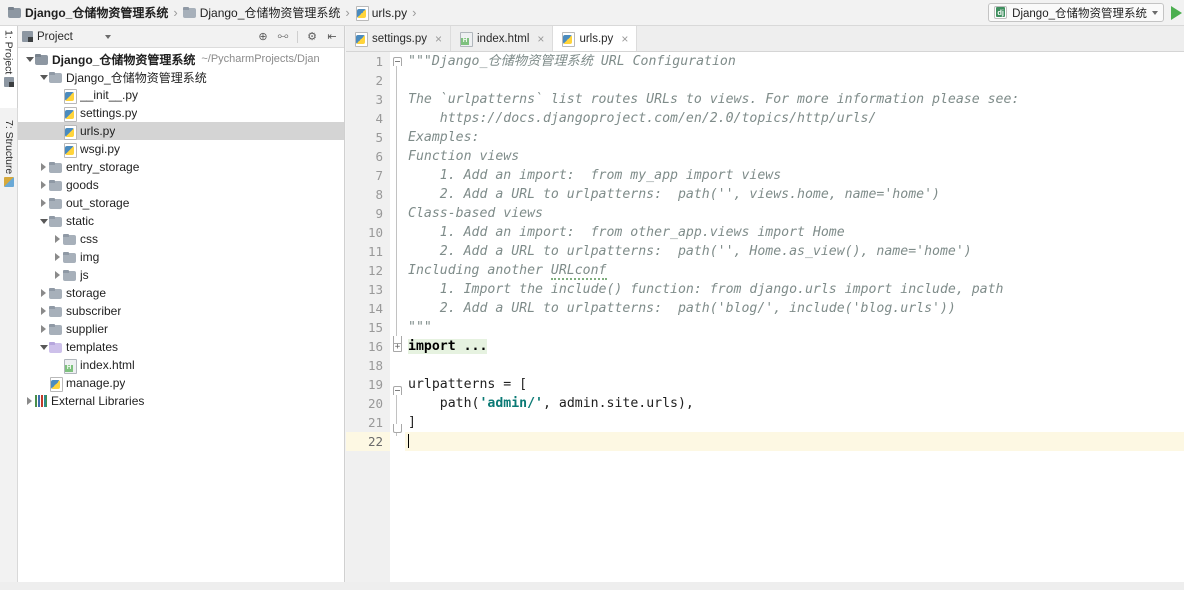 The width and height of the screenshot is (1184, 590). I want to click on tool-button-project: 1: Project, so click(9, 67).